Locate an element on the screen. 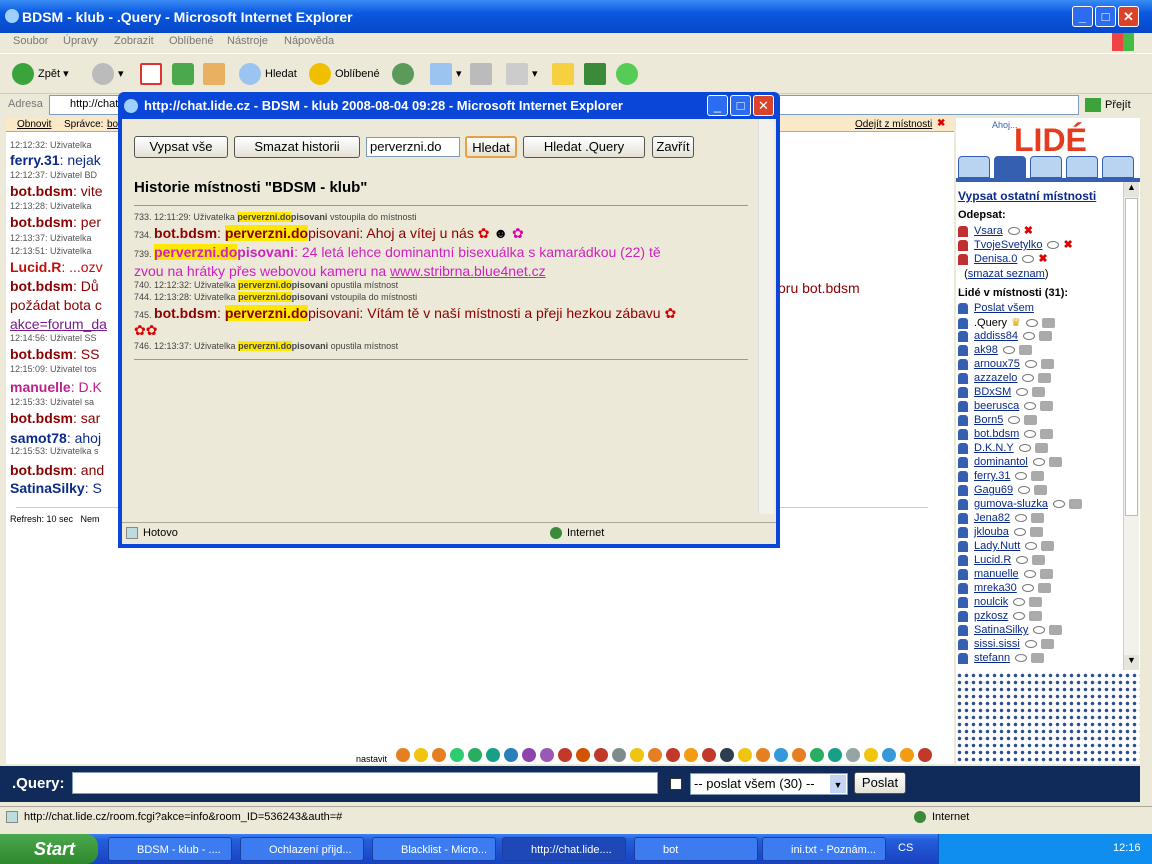  close-x-icon: ✖ is located at coordinates (941, 123).